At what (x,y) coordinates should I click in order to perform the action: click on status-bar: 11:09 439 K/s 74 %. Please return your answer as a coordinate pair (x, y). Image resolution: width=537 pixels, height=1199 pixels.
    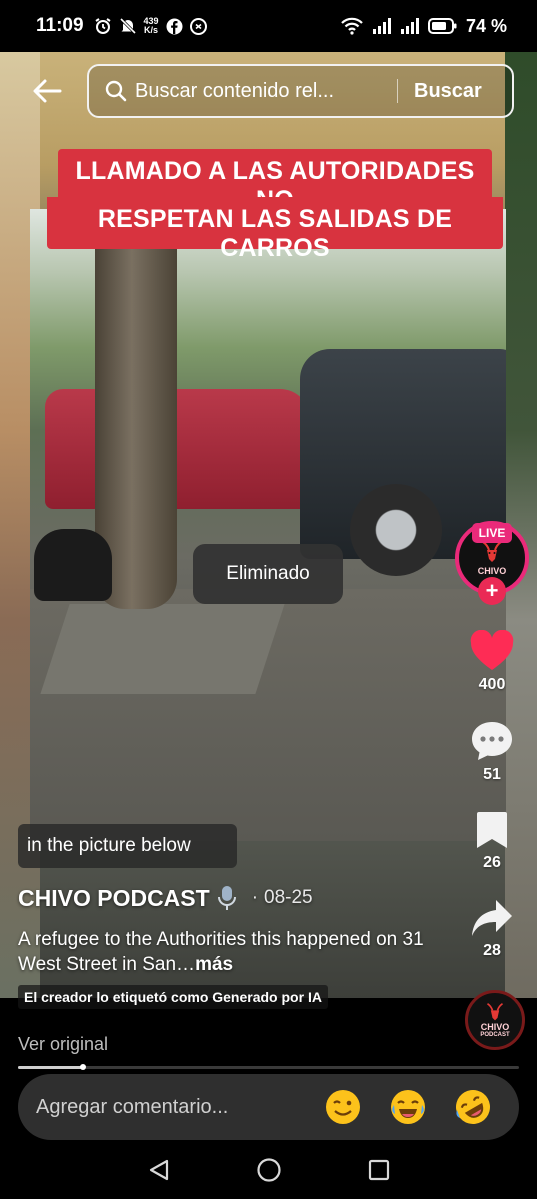
    Looking at the image, I should click on (268, 26).